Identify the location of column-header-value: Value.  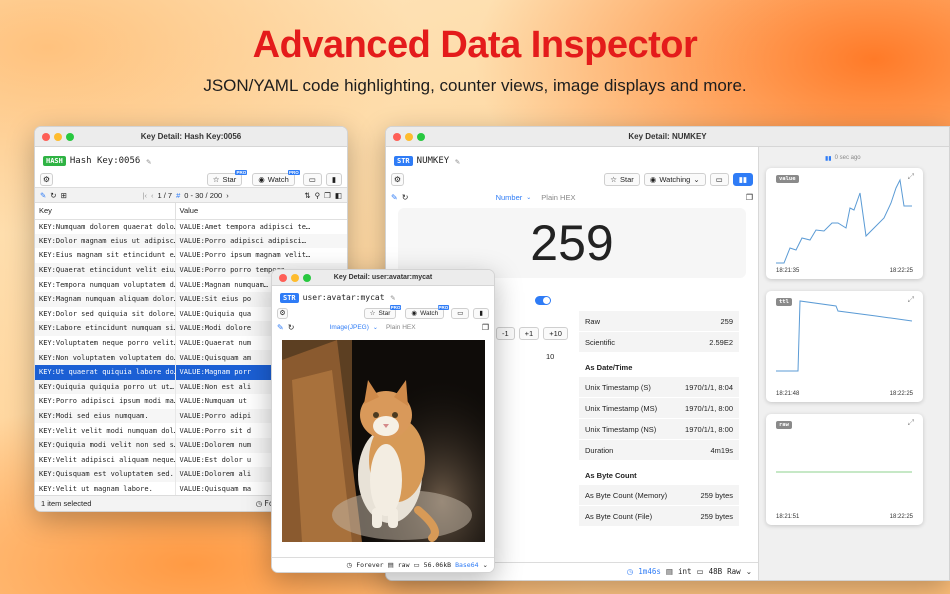
(260, 211).